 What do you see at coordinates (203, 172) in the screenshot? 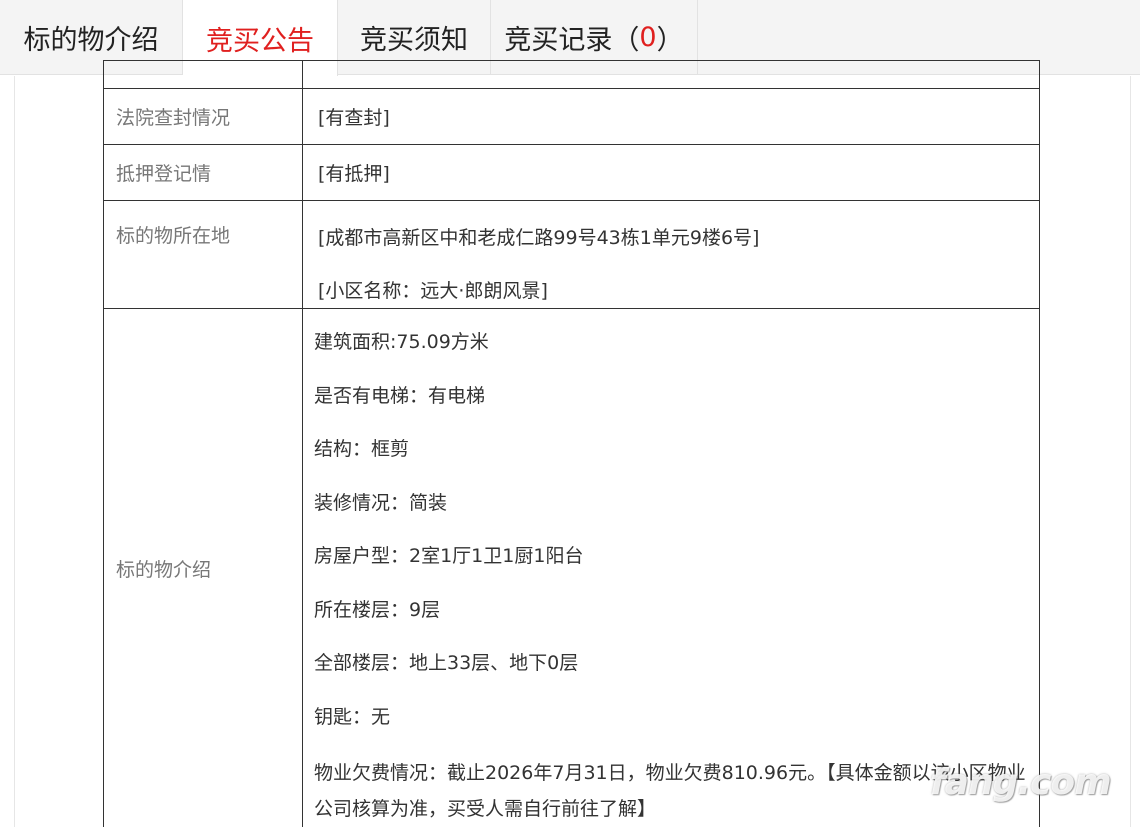
I see `mortgage-label: 抵押登记情` at bounding box center [203, 172].